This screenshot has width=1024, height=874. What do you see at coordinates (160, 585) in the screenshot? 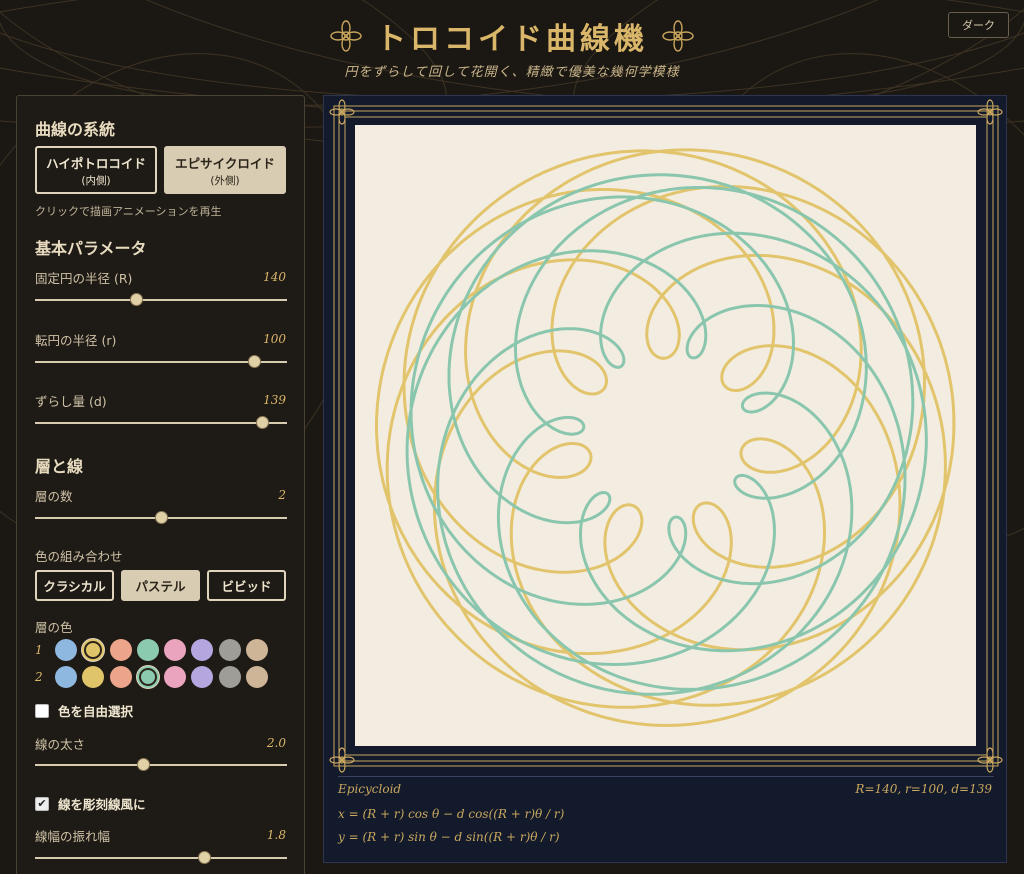
I see `palette-pastel-button: パステル` at bounding box center [160, 585].